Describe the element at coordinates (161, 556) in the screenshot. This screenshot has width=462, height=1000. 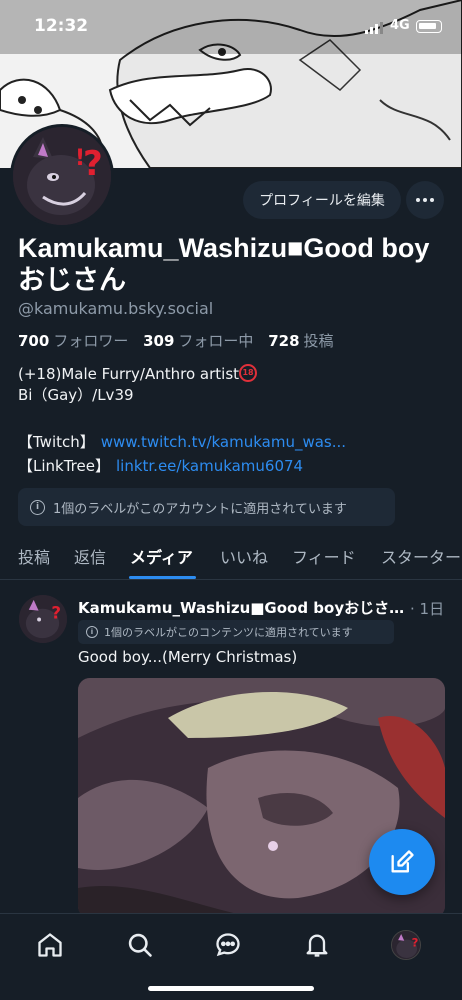
I see `tab-media: メディア` at that location.